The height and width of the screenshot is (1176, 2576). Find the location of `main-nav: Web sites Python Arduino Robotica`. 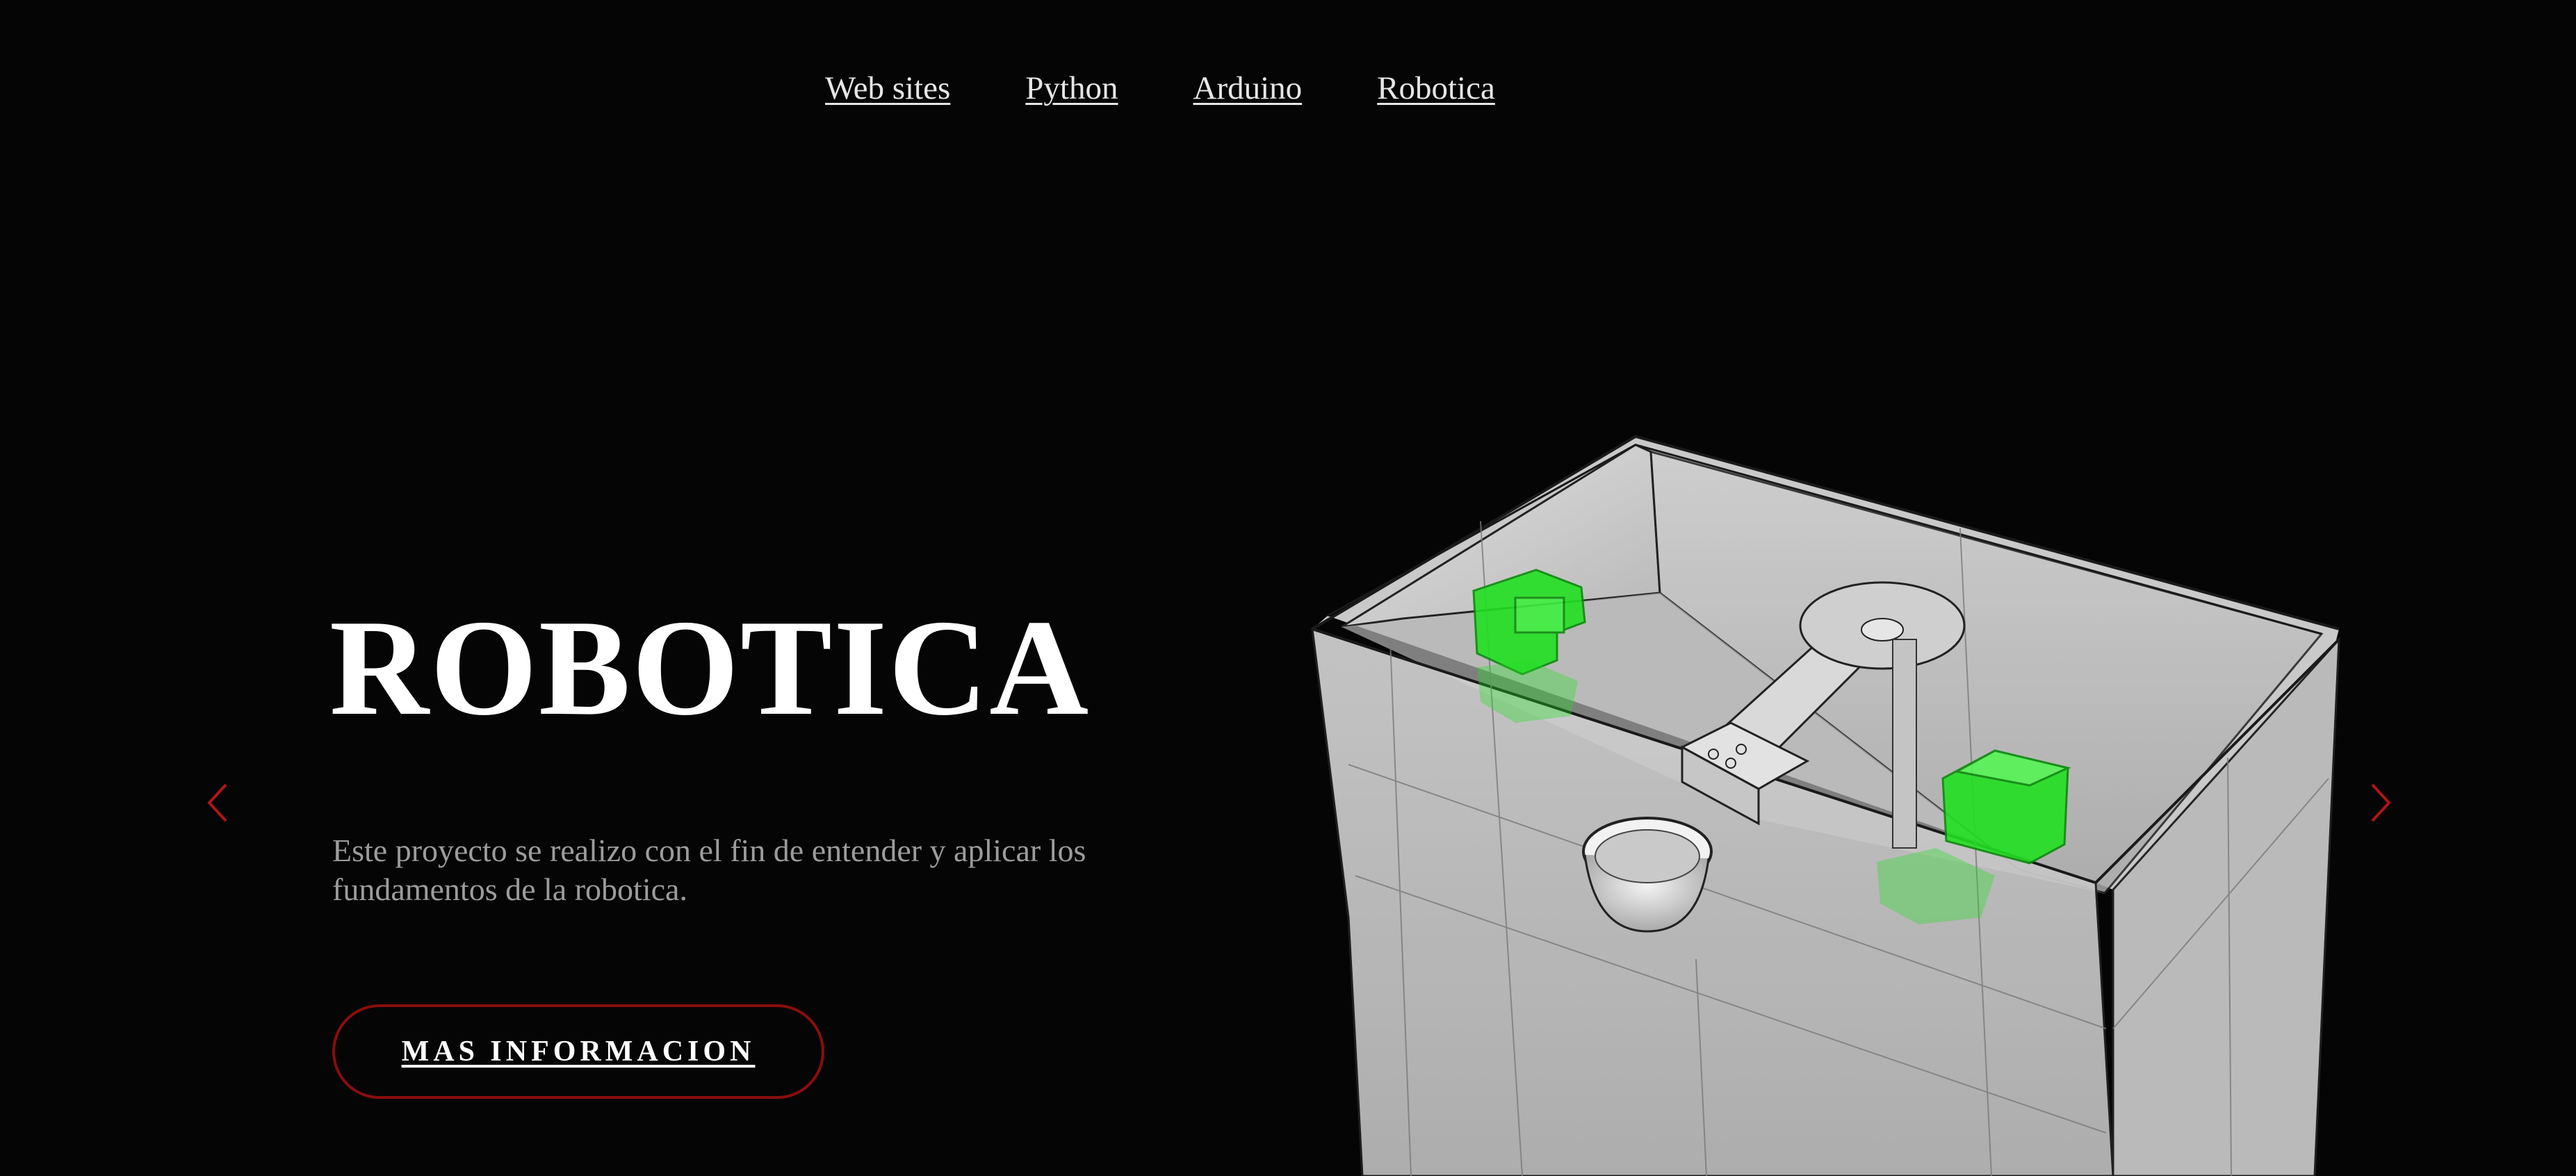

main-nav: Web sites Python Arduino Robotica is located at coordinates (1160, 88).